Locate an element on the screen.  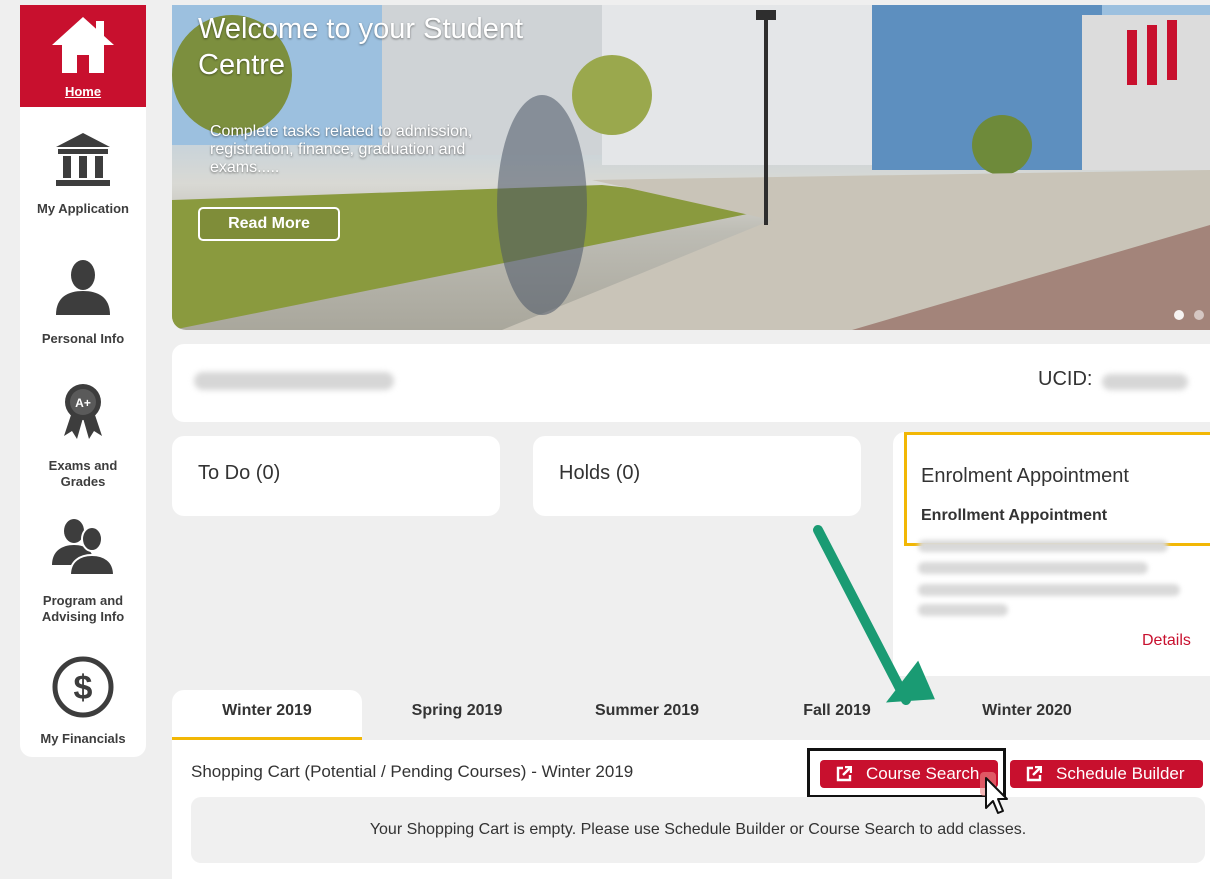
sidebar-item-program-advising: Program and Advising Info is located at coordinates (83, 575).